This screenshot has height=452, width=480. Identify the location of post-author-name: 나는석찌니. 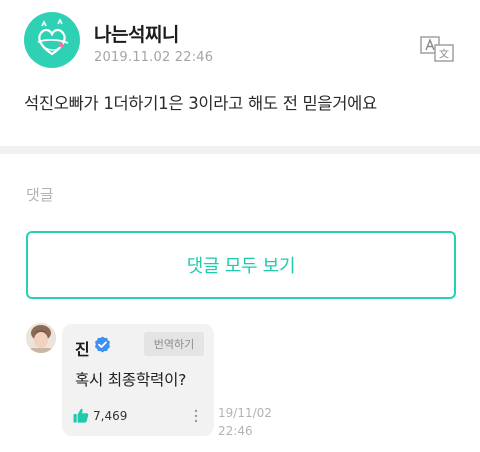
(136, 33).